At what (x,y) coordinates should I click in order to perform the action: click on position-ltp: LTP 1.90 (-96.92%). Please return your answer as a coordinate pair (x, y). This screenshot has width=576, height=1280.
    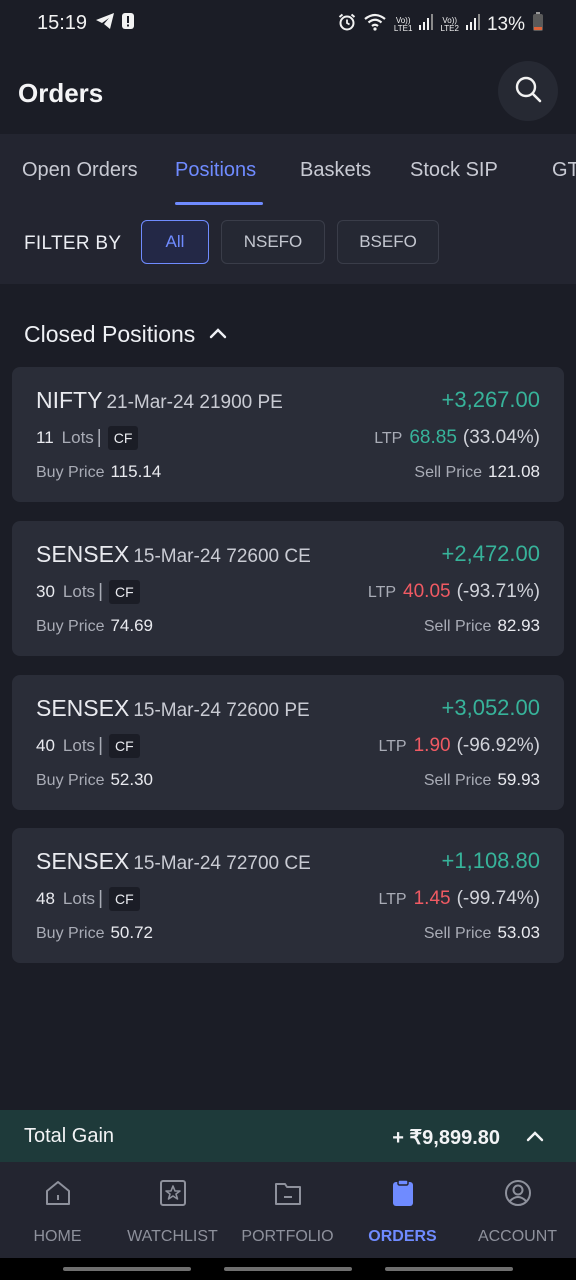
    Looking at the image, I should click on (459, 746).